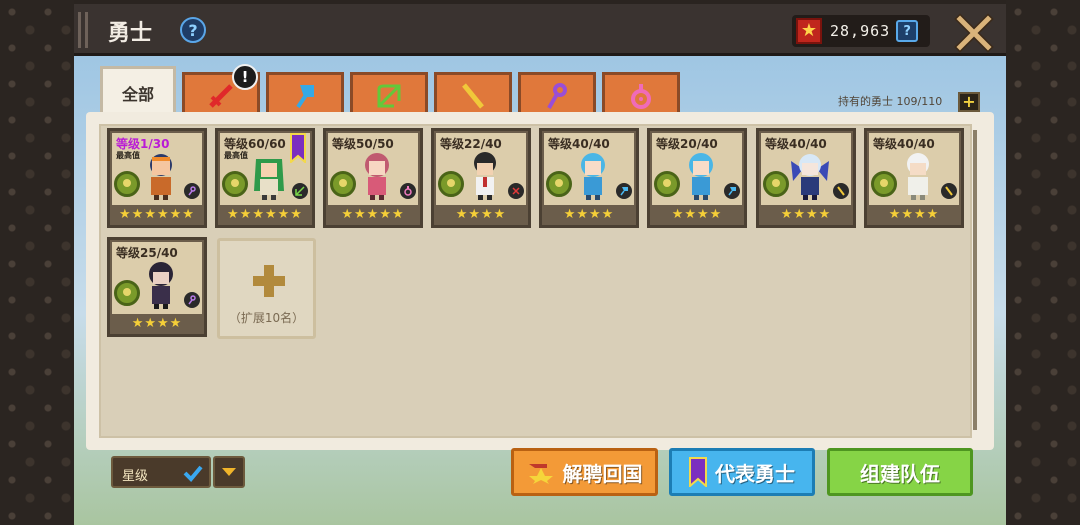  What do you see at coordinates (269, 281) in the screenshot?
I see `plus-icon` at bounding box center [269, 281].